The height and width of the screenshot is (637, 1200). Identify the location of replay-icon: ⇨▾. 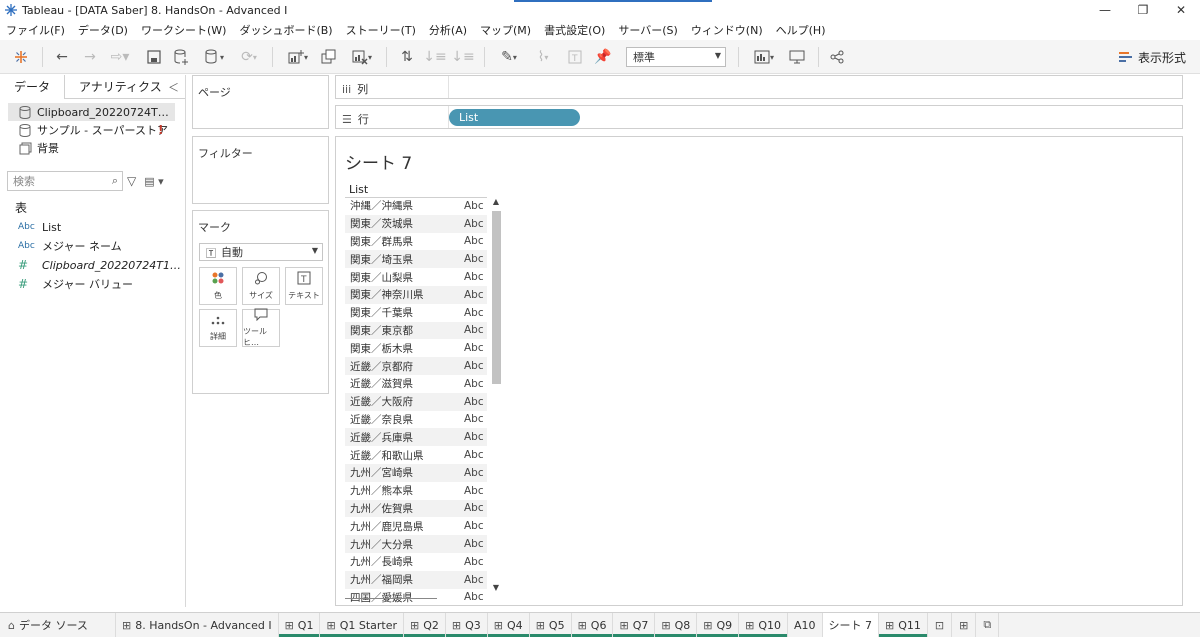
(120, 57).